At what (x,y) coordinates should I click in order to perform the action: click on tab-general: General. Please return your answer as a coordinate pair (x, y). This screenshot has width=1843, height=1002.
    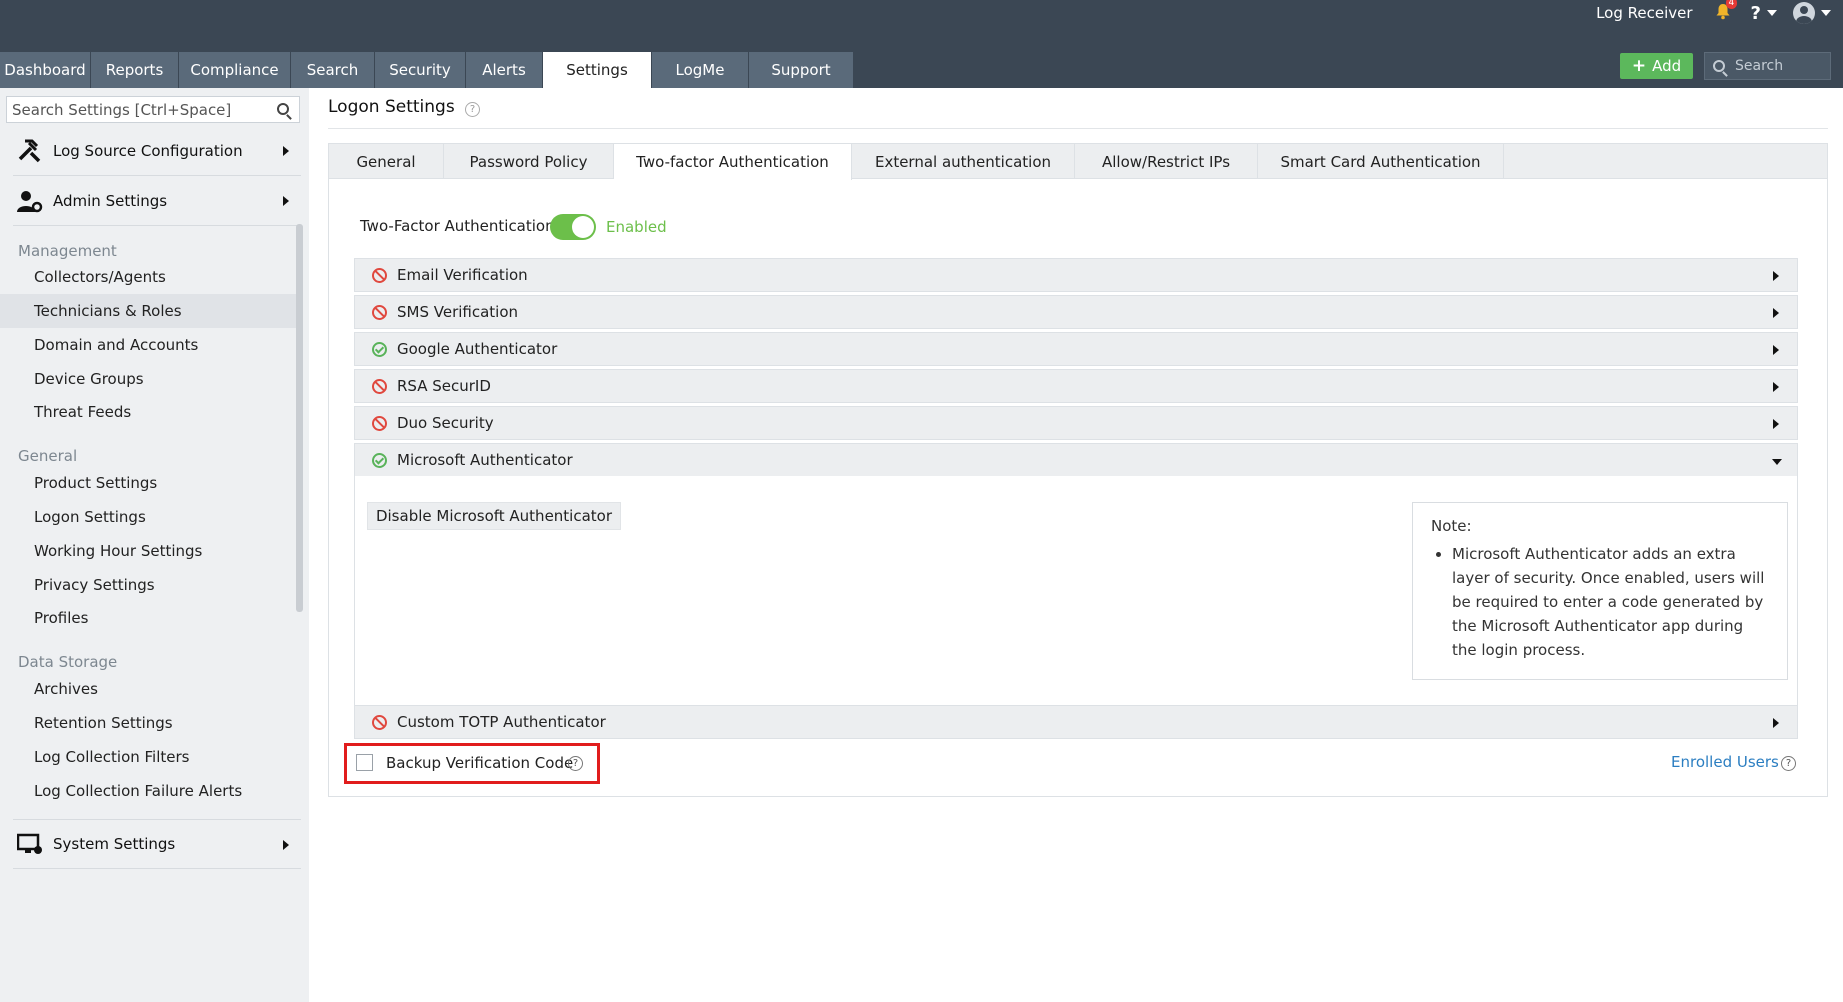
    Looking at the image, I should click on (386, 161).